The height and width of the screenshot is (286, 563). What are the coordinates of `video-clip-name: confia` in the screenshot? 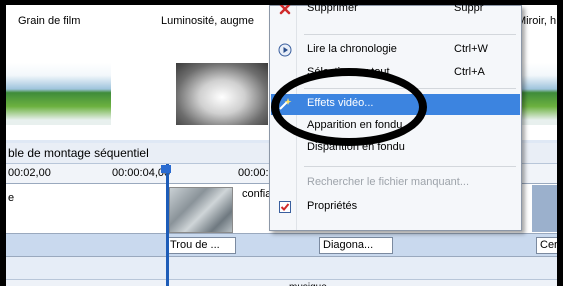 It's located at (256, 194).